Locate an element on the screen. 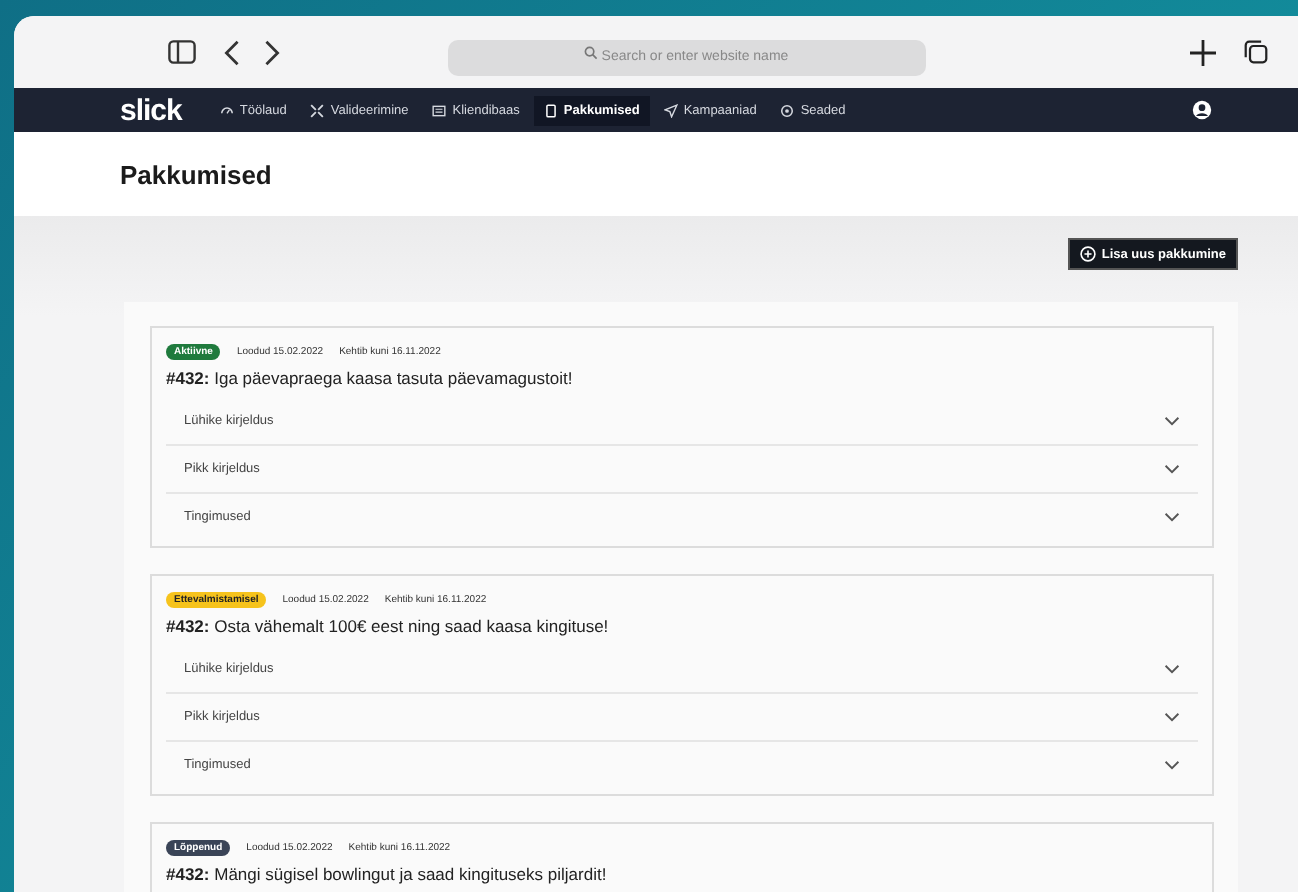 The height and width of the screenshot is (892, 1298). page-title: Pakkumised is located at coordinates (196, 174).